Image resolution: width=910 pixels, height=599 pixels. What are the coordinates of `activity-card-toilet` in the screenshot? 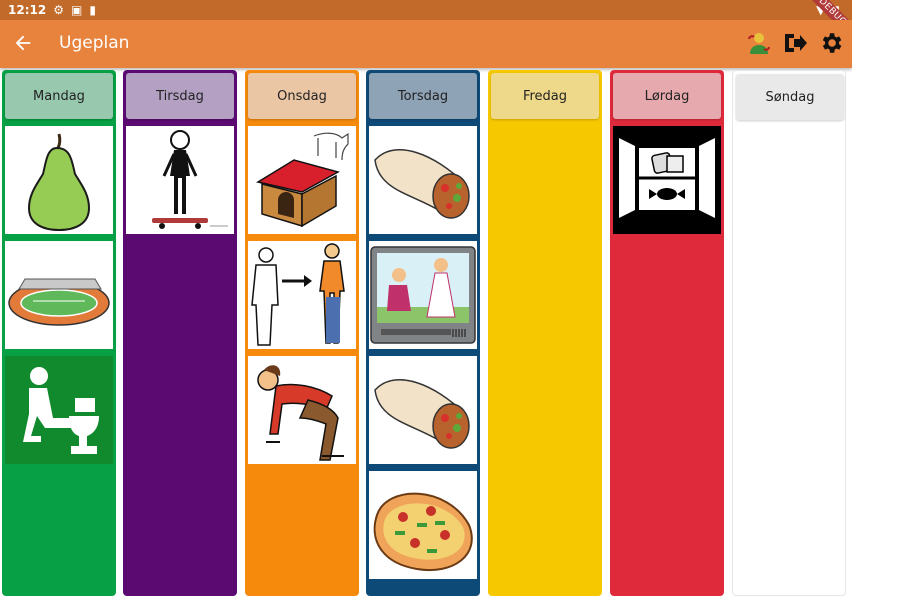 It's located at (59, 410).